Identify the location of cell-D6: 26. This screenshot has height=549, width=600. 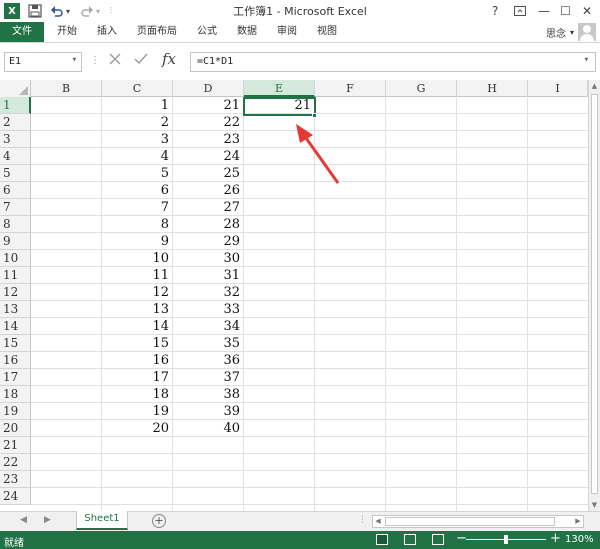
(208, 190).